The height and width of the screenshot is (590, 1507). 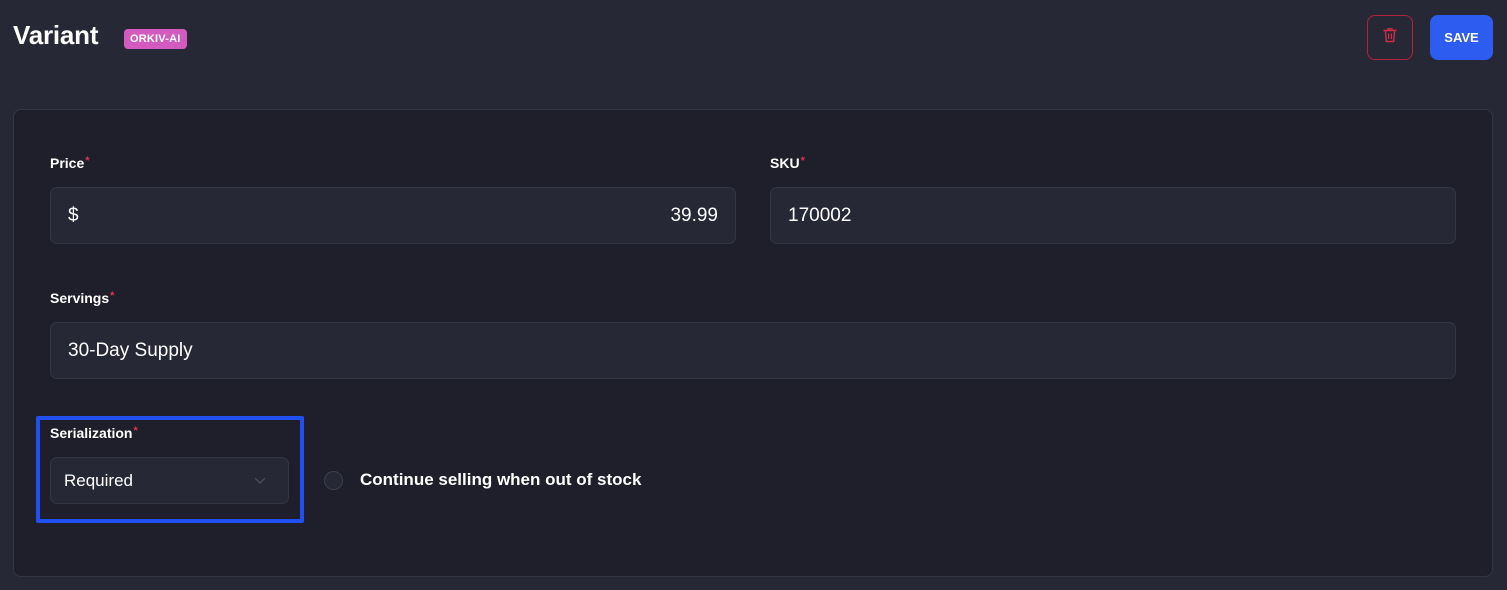 I want to click on trash-icon, so click(x=1390, y=37).